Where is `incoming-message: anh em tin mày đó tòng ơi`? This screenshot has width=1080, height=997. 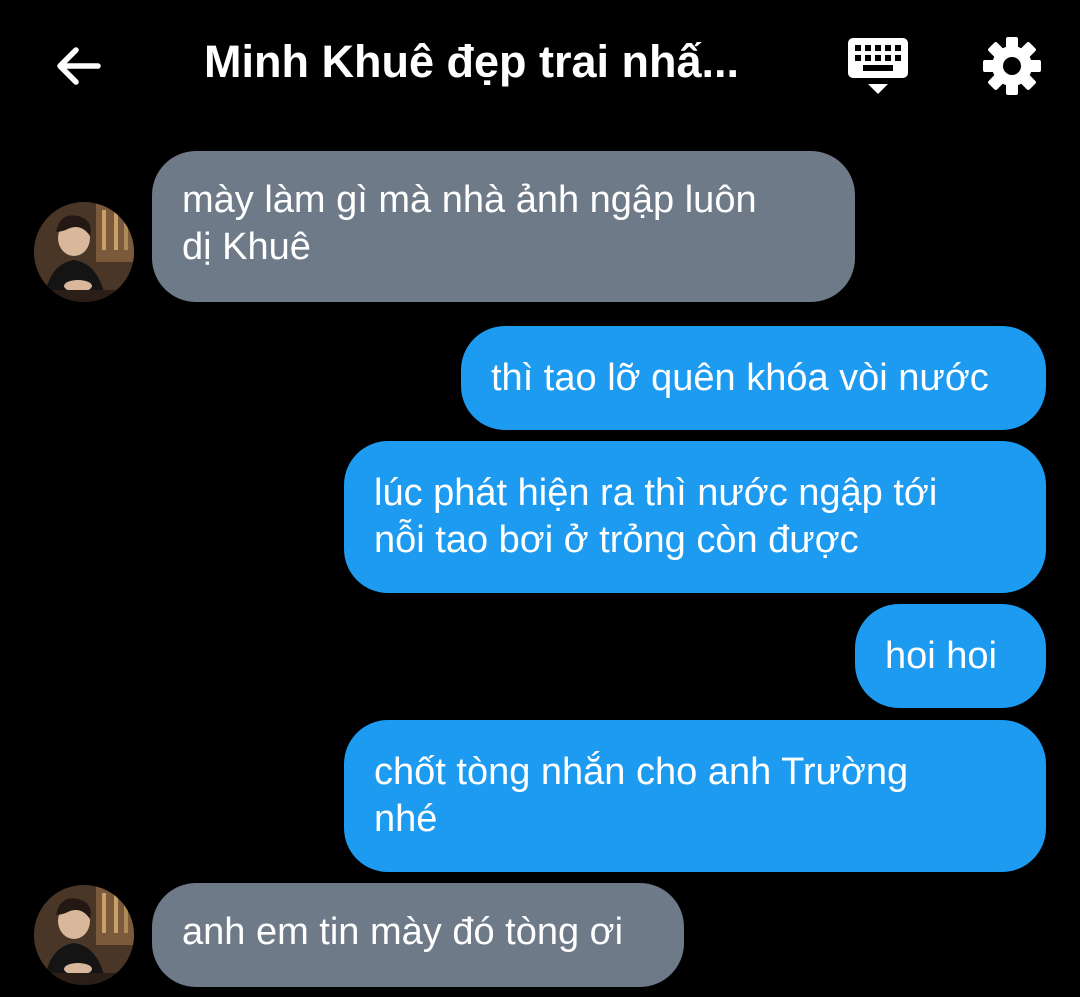 incoming-message: anh em tin mày đó tòng ơi is located at coordinates (418, 935).